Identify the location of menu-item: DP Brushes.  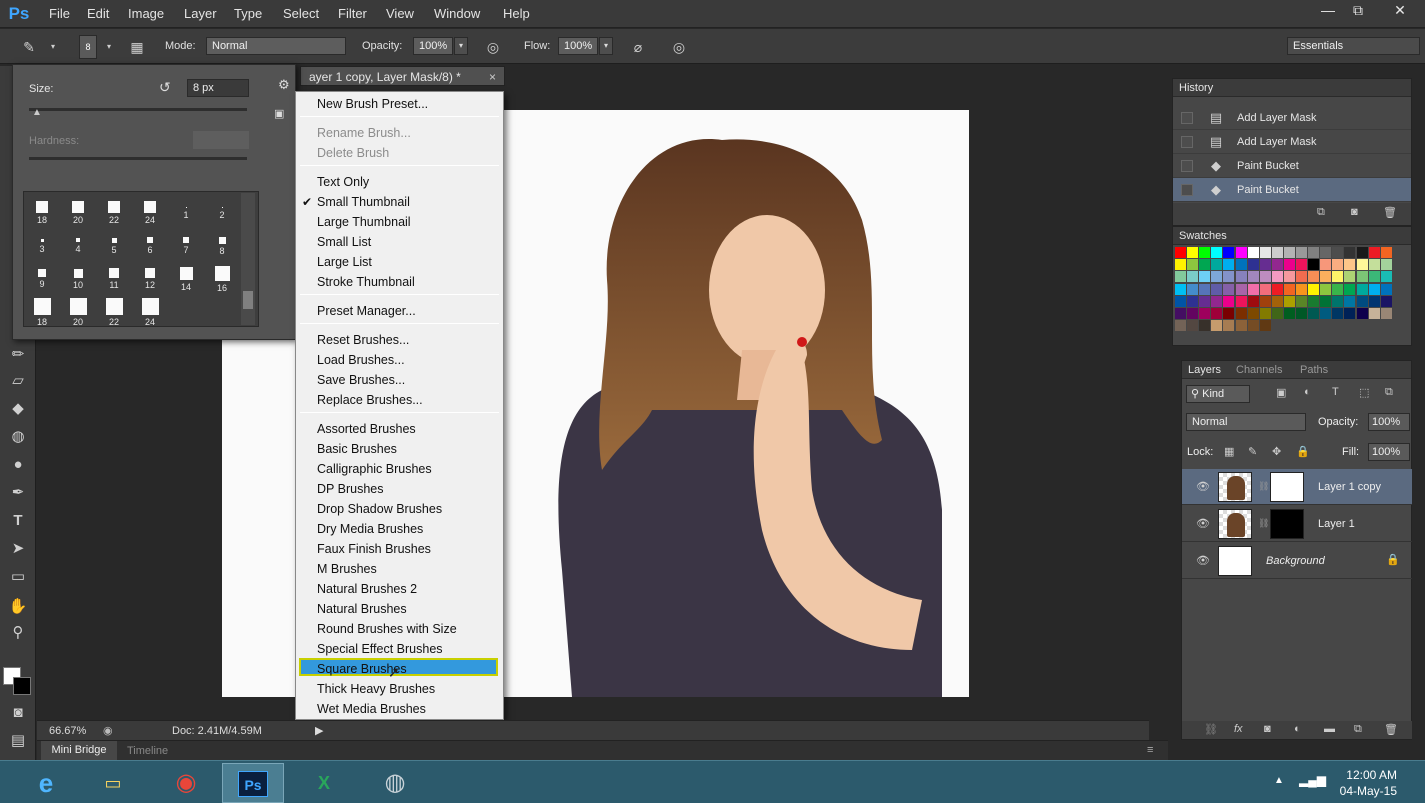
(350, 489).